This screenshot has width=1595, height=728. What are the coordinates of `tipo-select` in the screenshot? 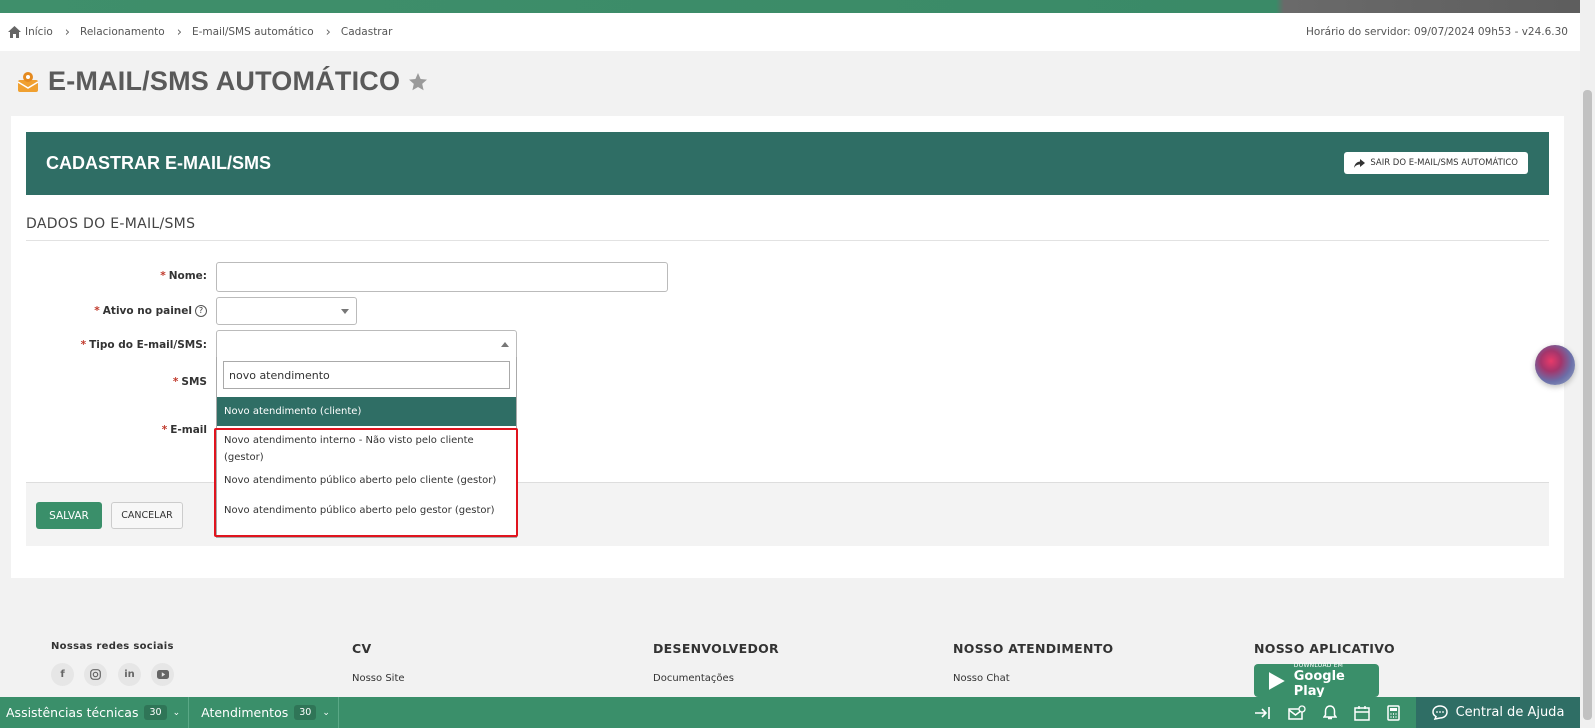 It's located at (366, 344).